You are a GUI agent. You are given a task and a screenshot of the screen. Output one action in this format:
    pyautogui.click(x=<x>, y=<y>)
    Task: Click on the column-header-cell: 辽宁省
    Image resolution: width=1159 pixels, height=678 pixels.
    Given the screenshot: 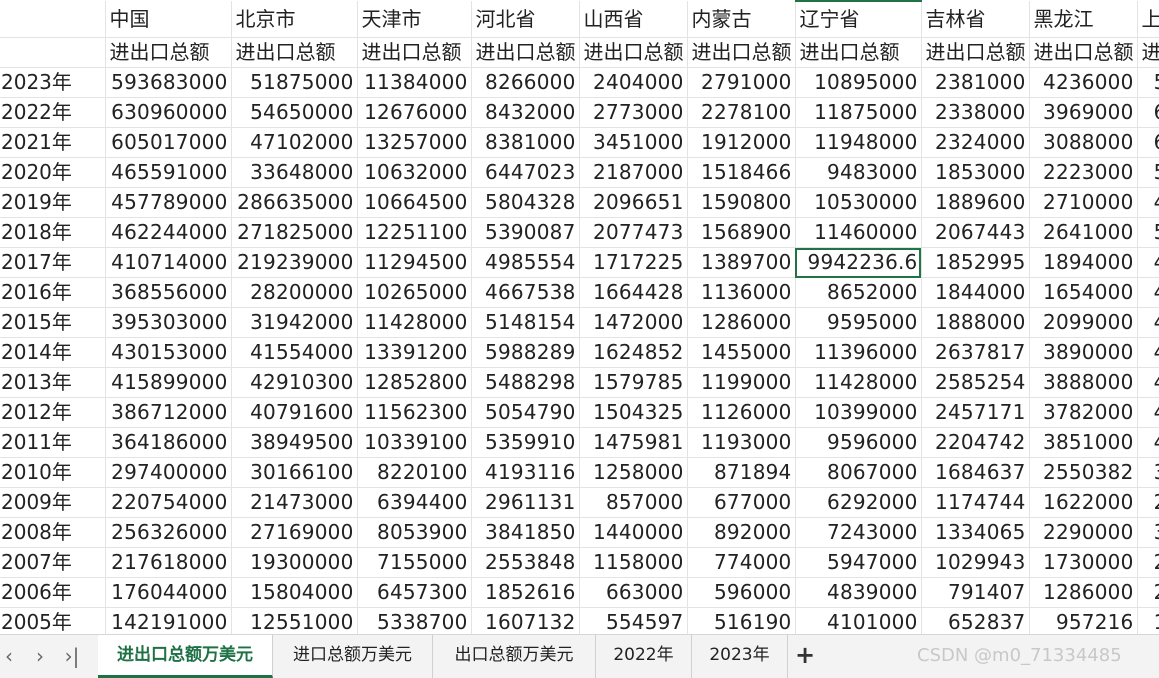 What is the action you would take?
    pyautogui.click(x=858, y=19)
    